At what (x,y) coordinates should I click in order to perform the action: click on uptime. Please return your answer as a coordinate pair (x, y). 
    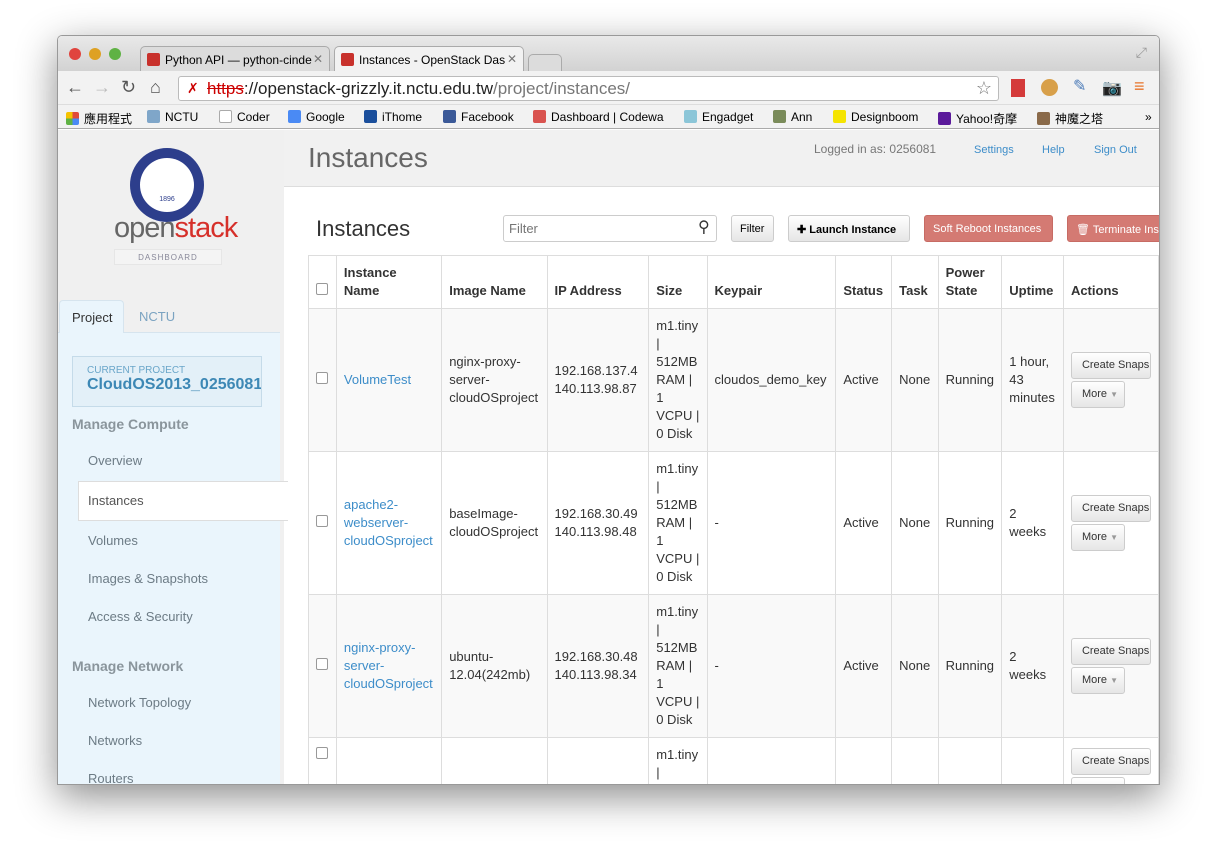
    Looking at the image, I should click on (1032, 760).